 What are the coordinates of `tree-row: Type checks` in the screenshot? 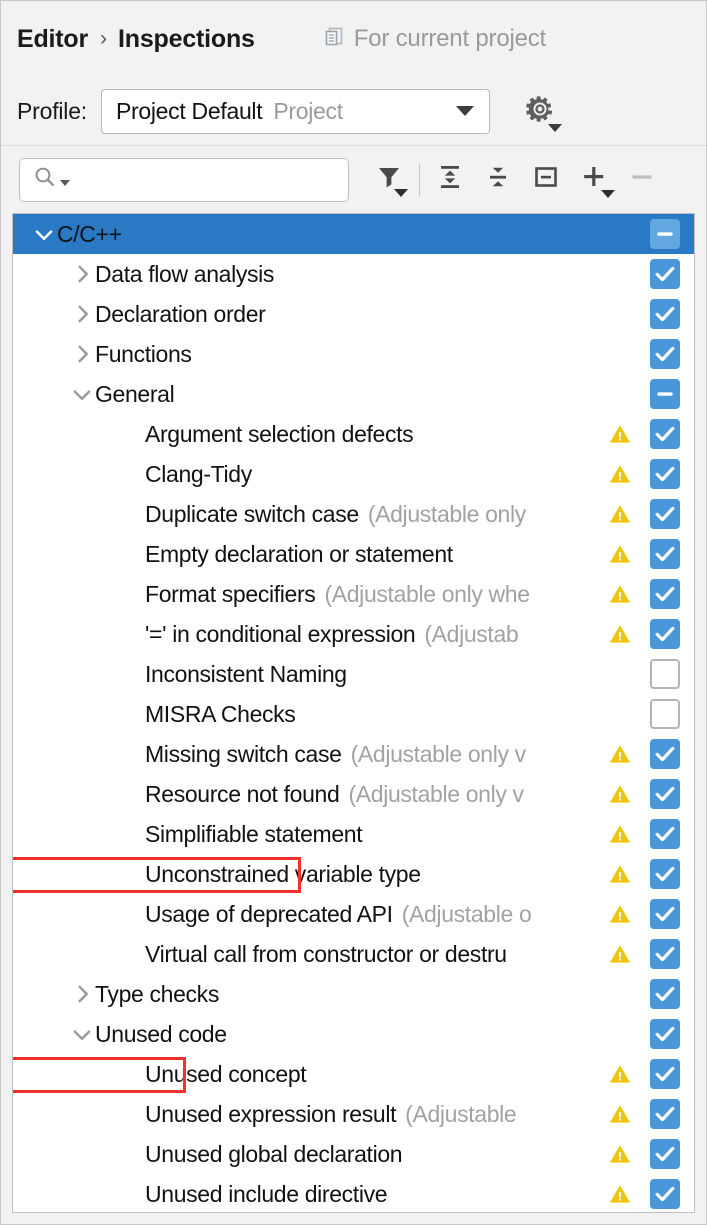 It's located at (353, 994).